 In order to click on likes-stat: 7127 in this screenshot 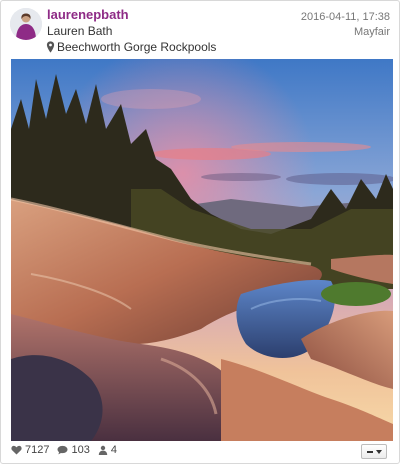, I will do `click(30, 450)`.